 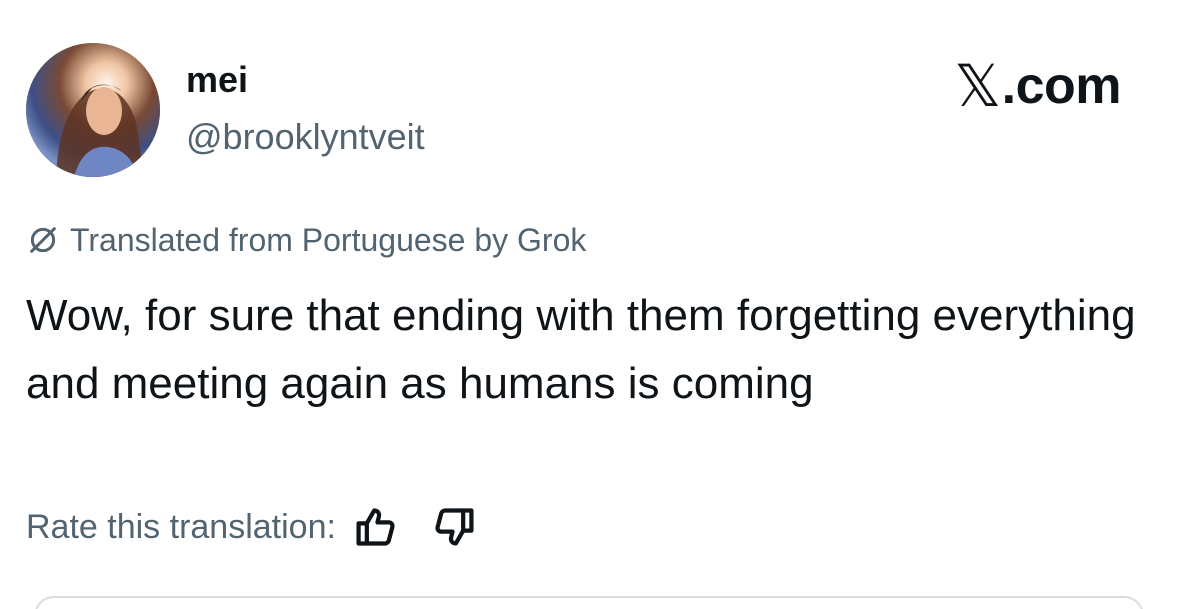 What do you see at coordinates (328, 239) in the screenshot?
I see `translation-notice-text: Translated from Portuguese by Grok` at bounding box center [328, 239].